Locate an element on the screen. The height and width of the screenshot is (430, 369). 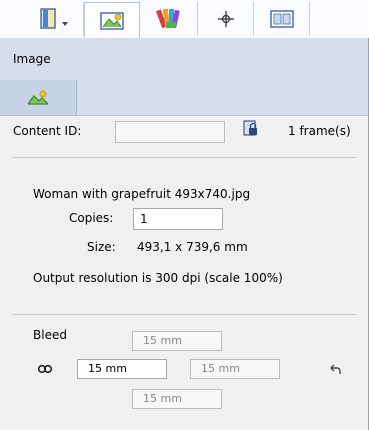
swatches-icon is located at coordinates (167, 18).